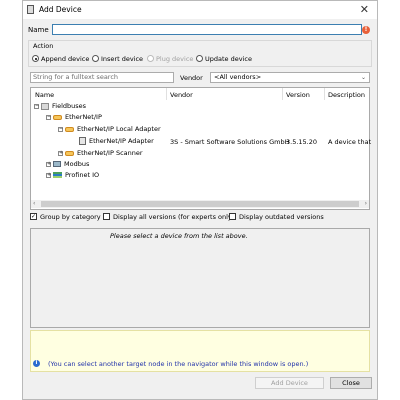 Image resolution: width=400 pixels, height=400 pixels. Describe the element at coordinates (351, 383) in the screenshot. I see `close-button: Close` at that location.